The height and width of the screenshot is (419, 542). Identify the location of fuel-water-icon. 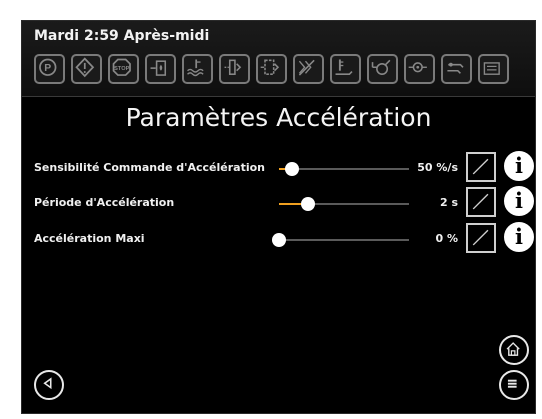
(160, 69).